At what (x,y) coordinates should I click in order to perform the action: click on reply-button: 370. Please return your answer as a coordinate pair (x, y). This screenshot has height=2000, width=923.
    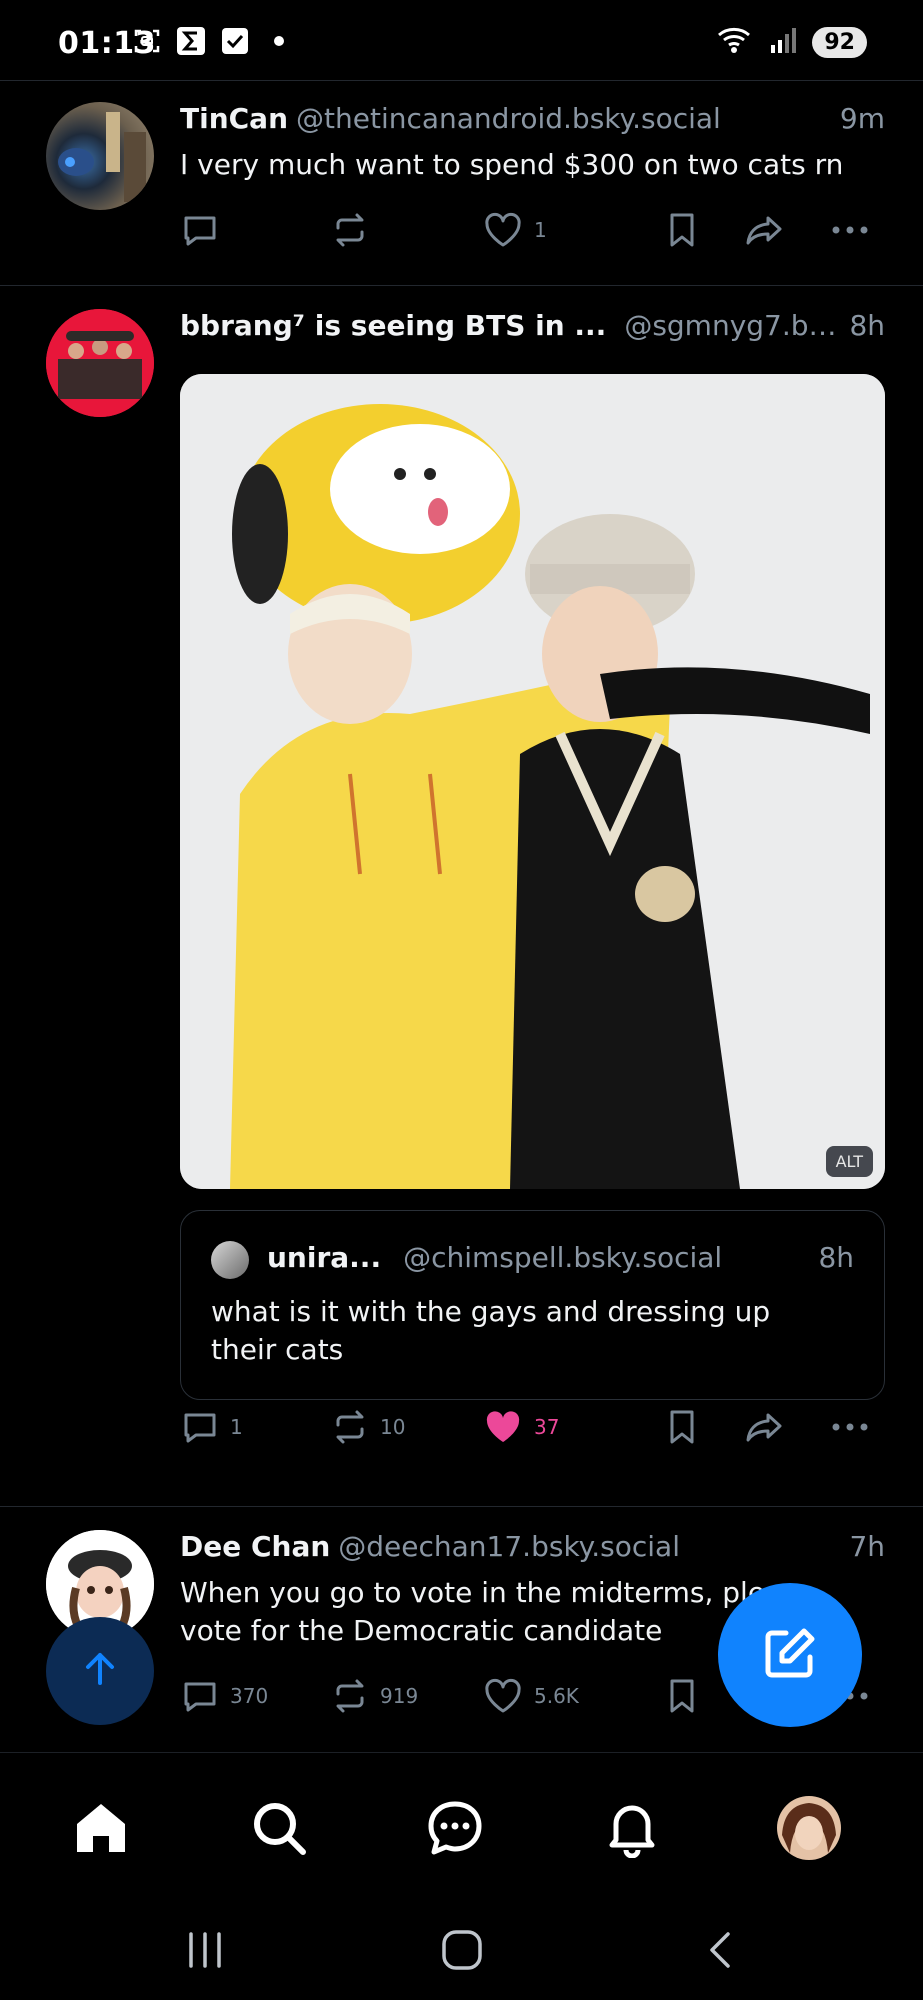
    Looking at the image, I should click on (224, 1696).